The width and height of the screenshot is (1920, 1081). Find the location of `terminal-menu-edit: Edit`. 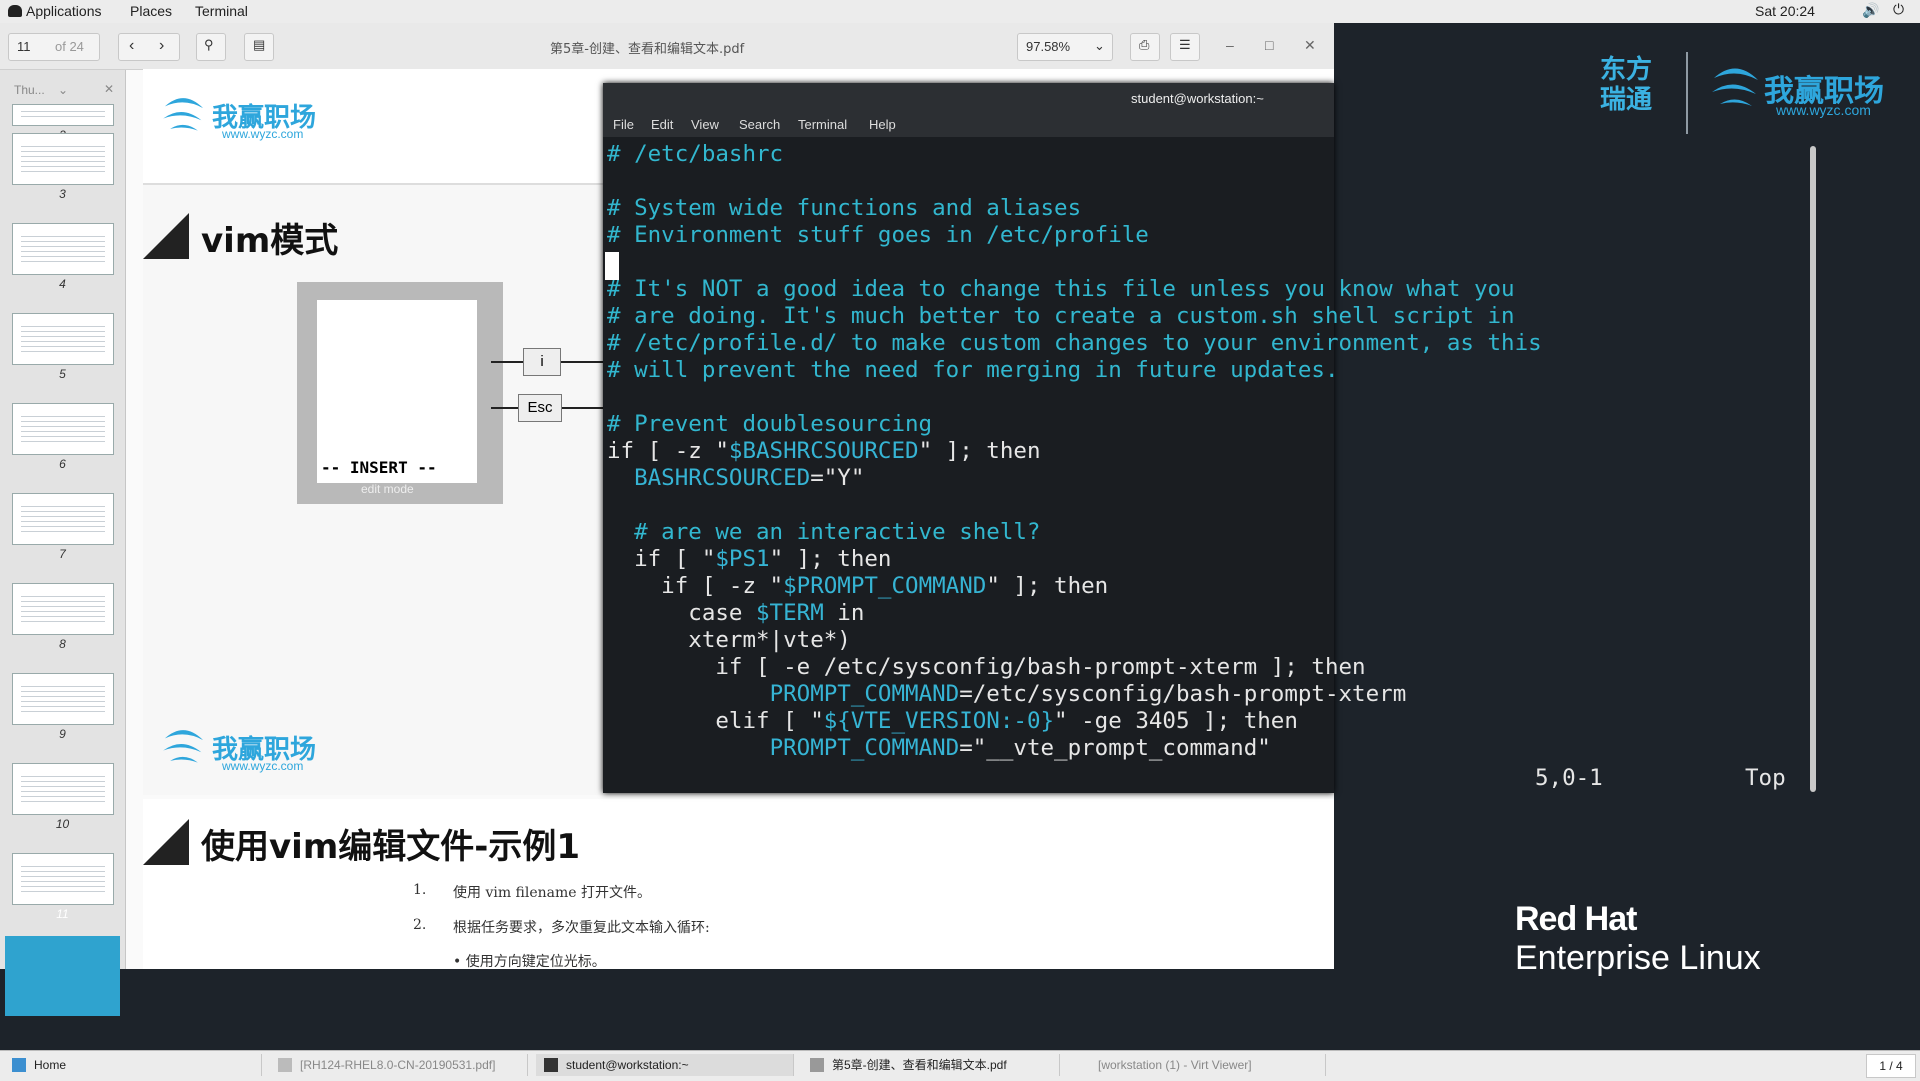

terminal-menu-edit: Edit is located at coordinates (662, 124).